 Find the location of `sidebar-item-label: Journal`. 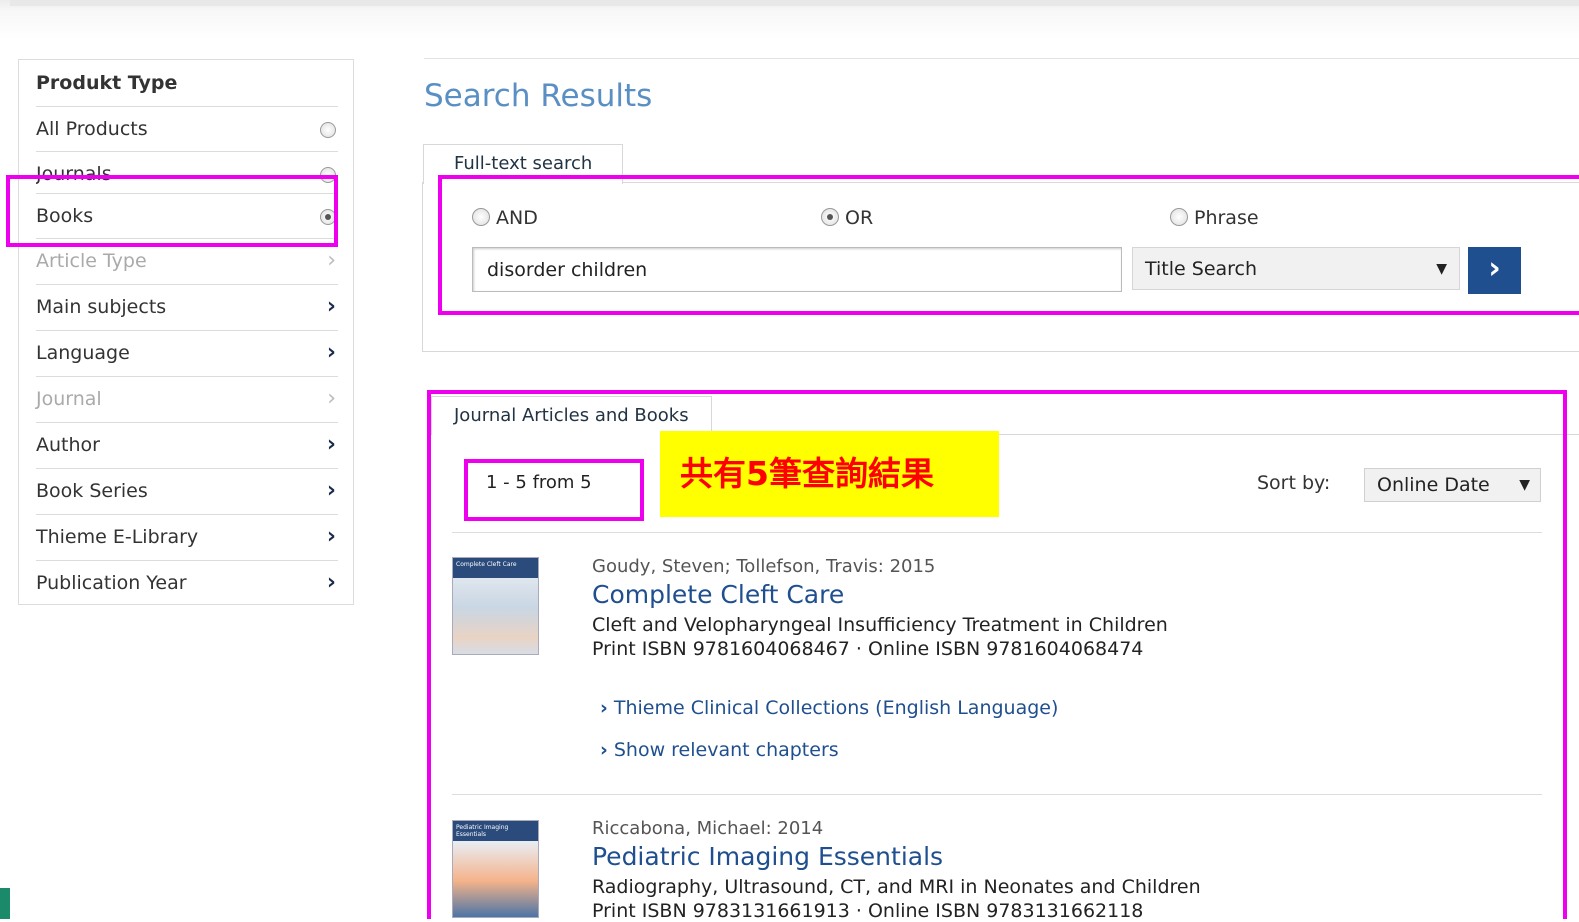

sidebar-item-label: Journal is located at coordinates (69, 399).